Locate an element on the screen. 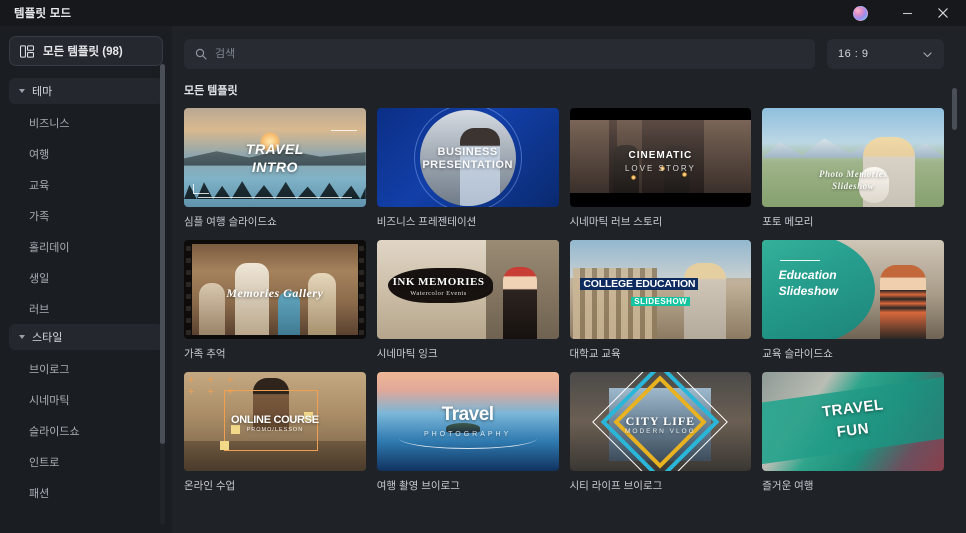 The height and width of the screenshot is (533, 966). template-card: Photo Memories Slideshow 포토 메모리 is located at coordinates (853, 168).